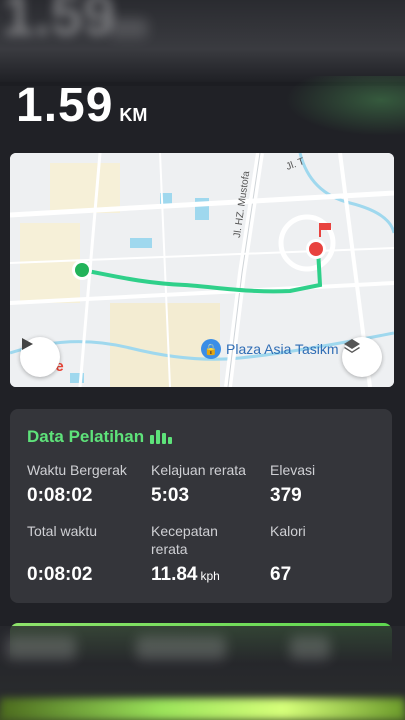  Describe the element at coordinates (184, 540) in the screenshot. I see `stat-label: Kecepatan rerata` at that location.